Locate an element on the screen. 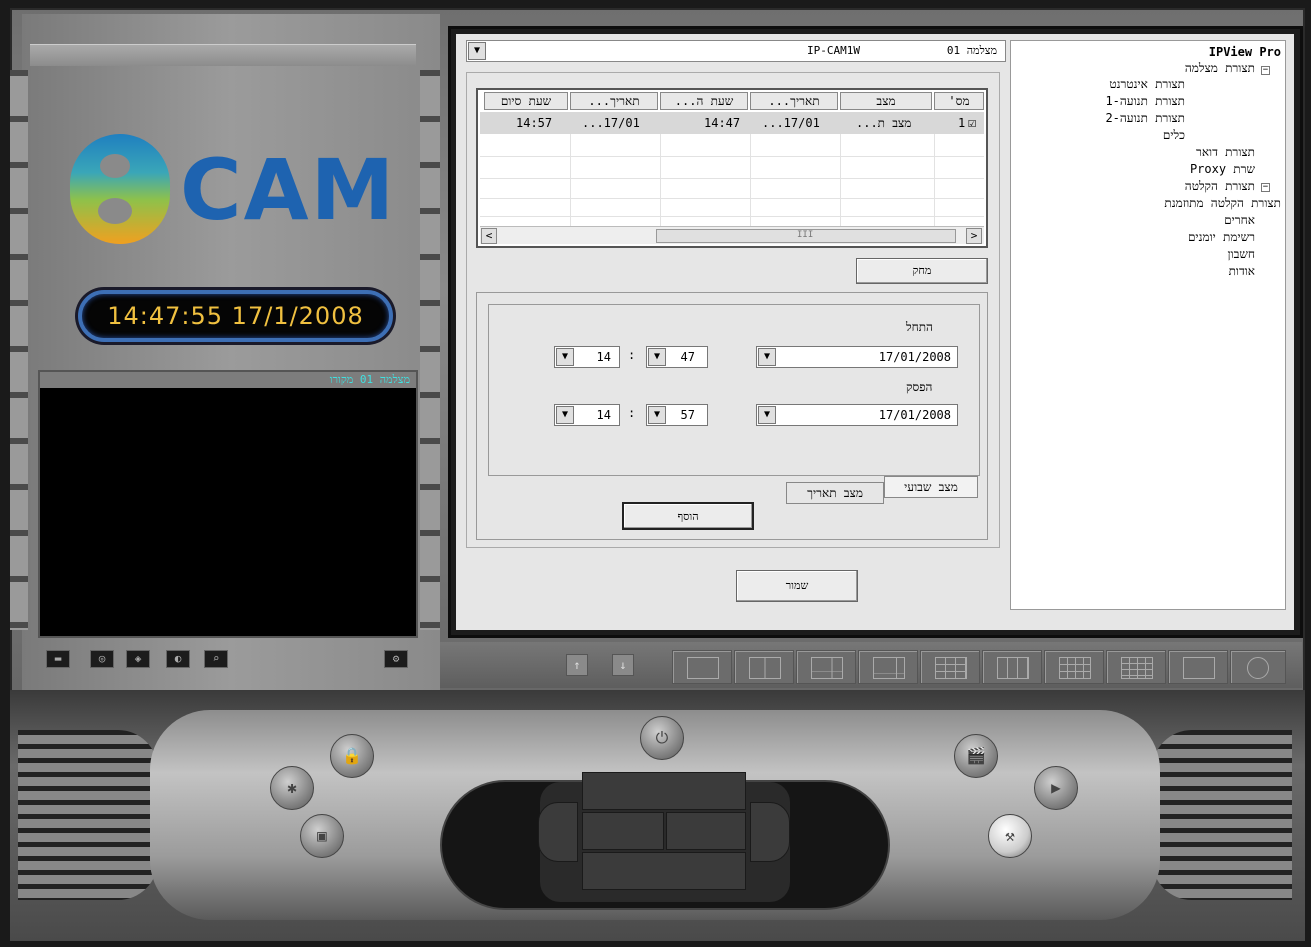 This screenshot has width=1311, height=947. cell-number: 1 is located at coordinates (962, 123).